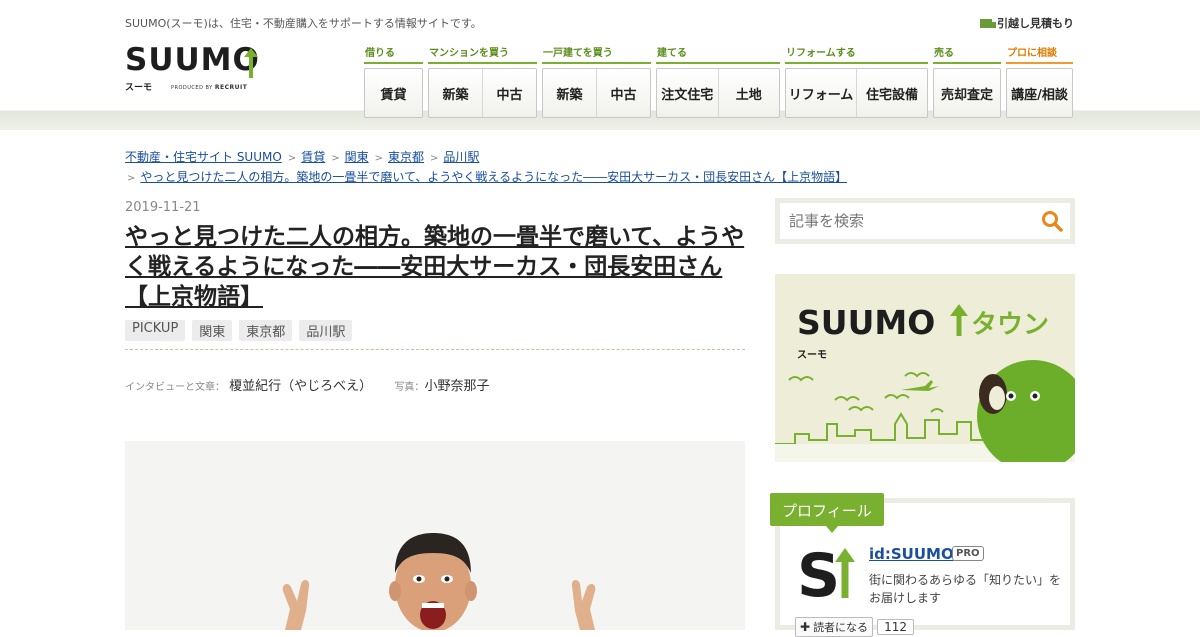 The height and width of the screenshot is (637, 1200). What do you see at coordinates (596, 54) in the screenshot?
I see `nav-category-house: 一戸建てを買う` at bounding box center [596, 54].